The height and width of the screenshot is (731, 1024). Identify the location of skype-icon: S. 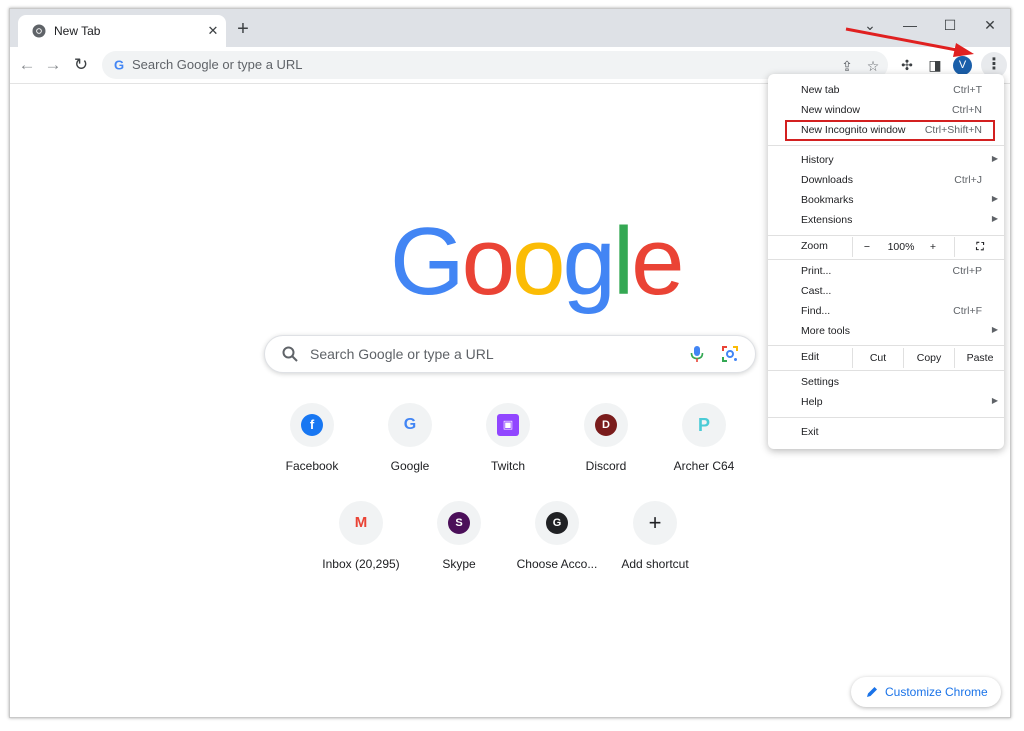
(459, 523).